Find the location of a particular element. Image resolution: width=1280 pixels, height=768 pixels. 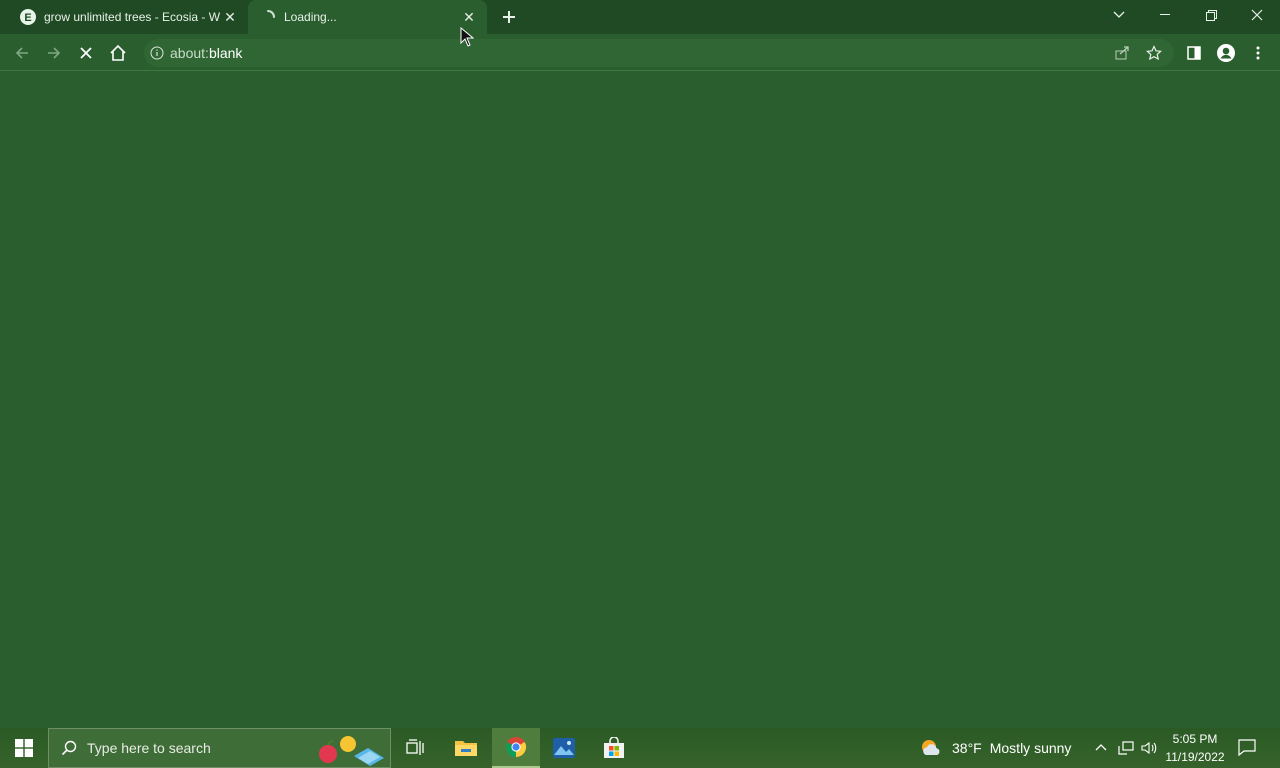

side-panel-icon is located at coordinates (1194, 53).